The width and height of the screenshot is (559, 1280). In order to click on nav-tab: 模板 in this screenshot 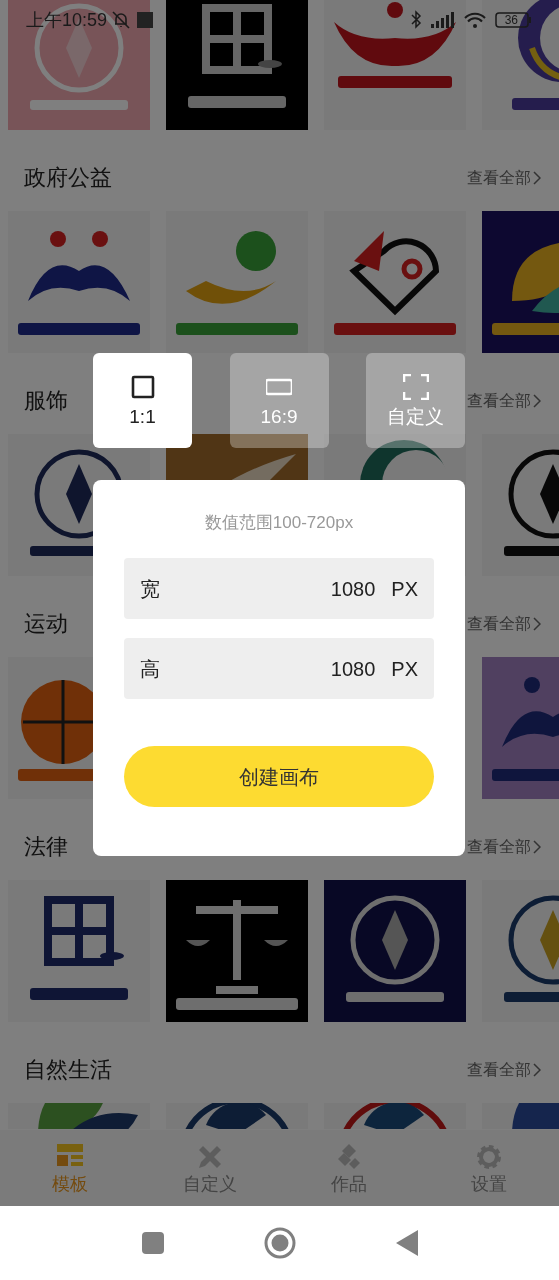, I will do `click(70, 1168)`.